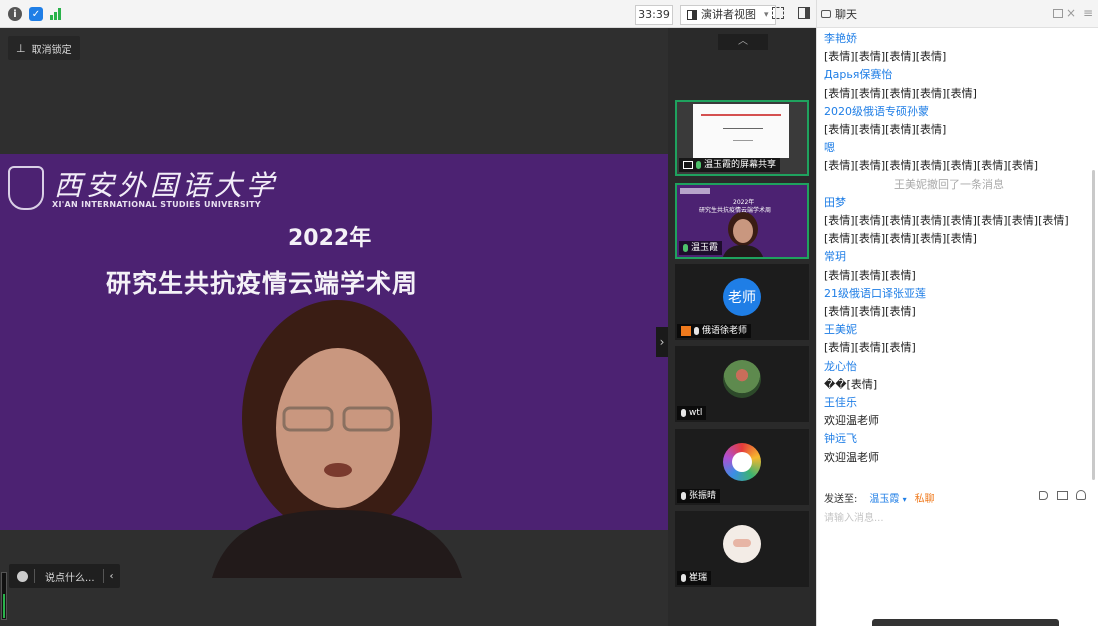 Image resolution: width=1098 pixels, height=626 pixels. I want to click on message-text: [表情][表情][表情][表情][表情], so click(900, 93).